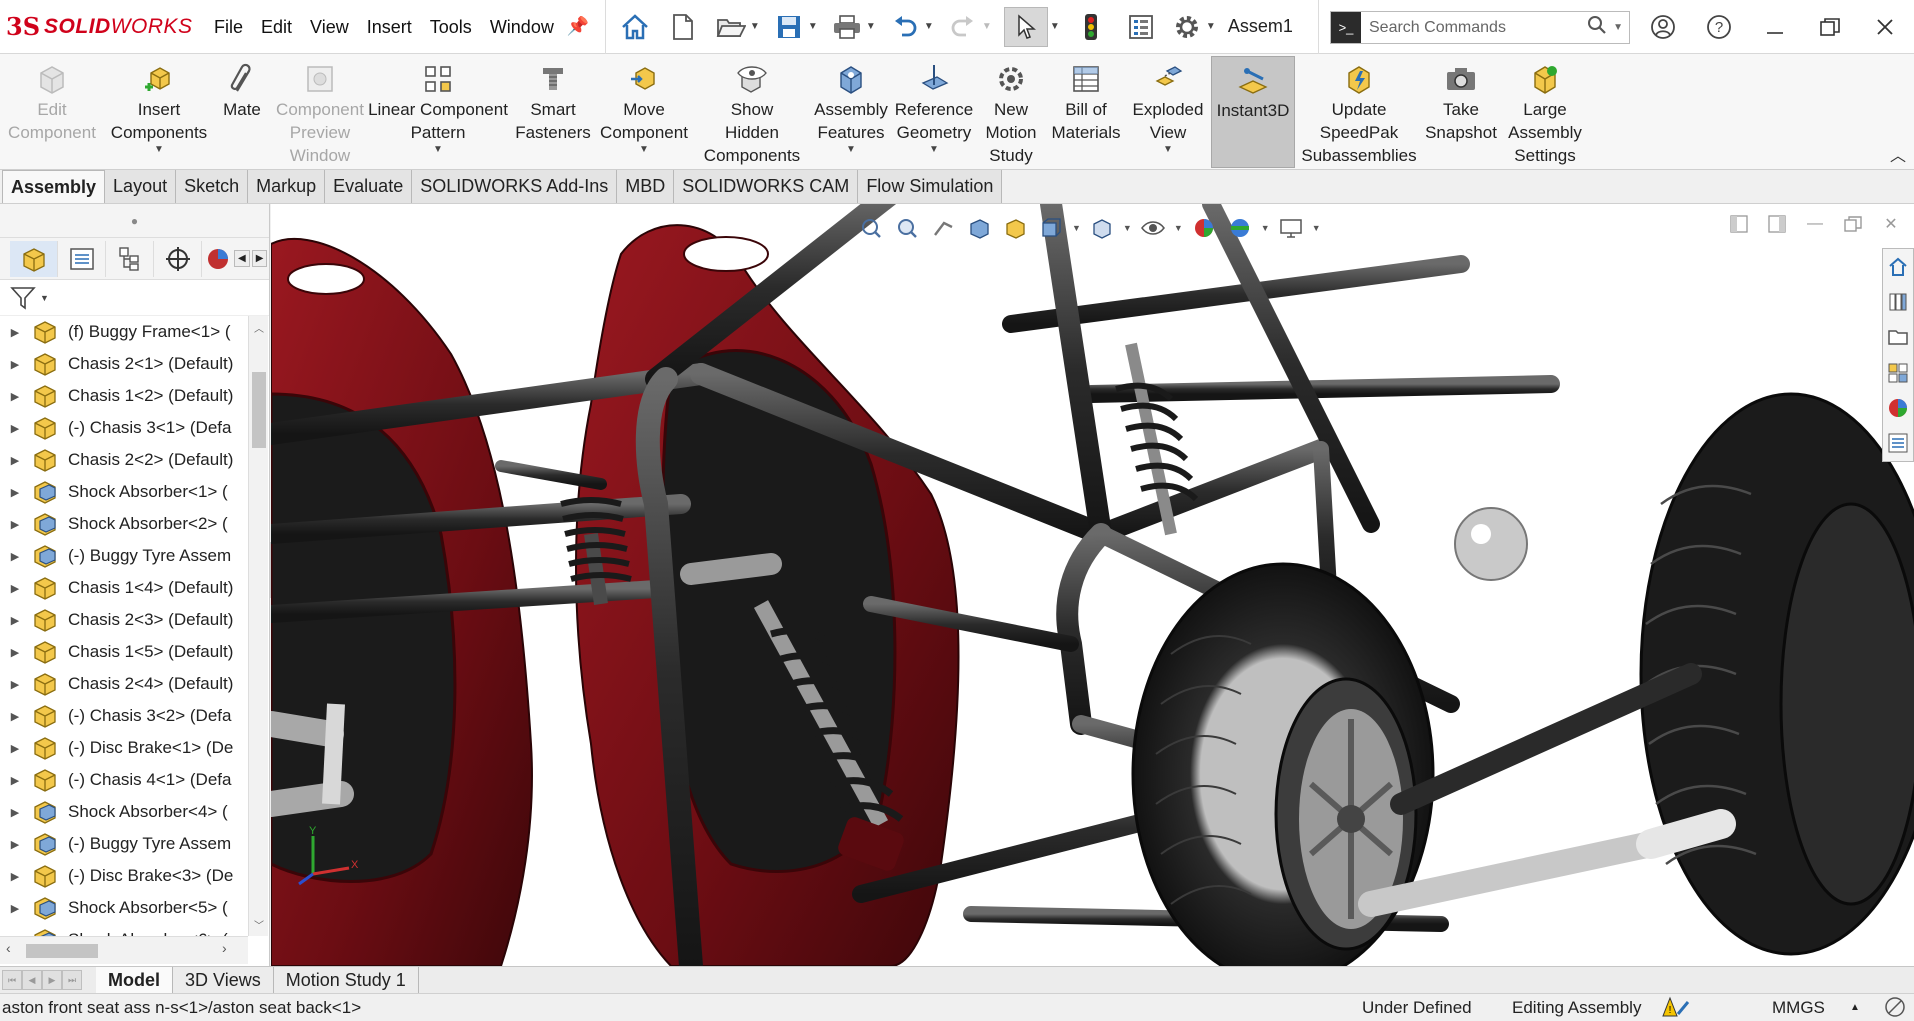 The width and height of the screenshot is (1914, 1021). What do you see at coordinates (124, 652) in the screenshot?
I see `tree-item: ▶ Chasis 1<5> (Default)` at bounding box center [124, 652].